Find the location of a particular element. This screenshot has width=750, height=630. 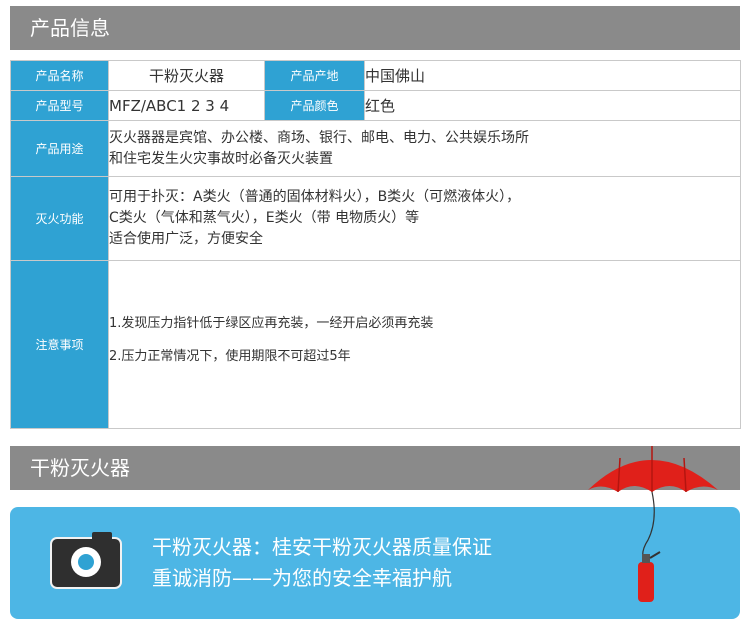

extinguisher-title: 干粉灭火器 is located at coordinates (80, 468).